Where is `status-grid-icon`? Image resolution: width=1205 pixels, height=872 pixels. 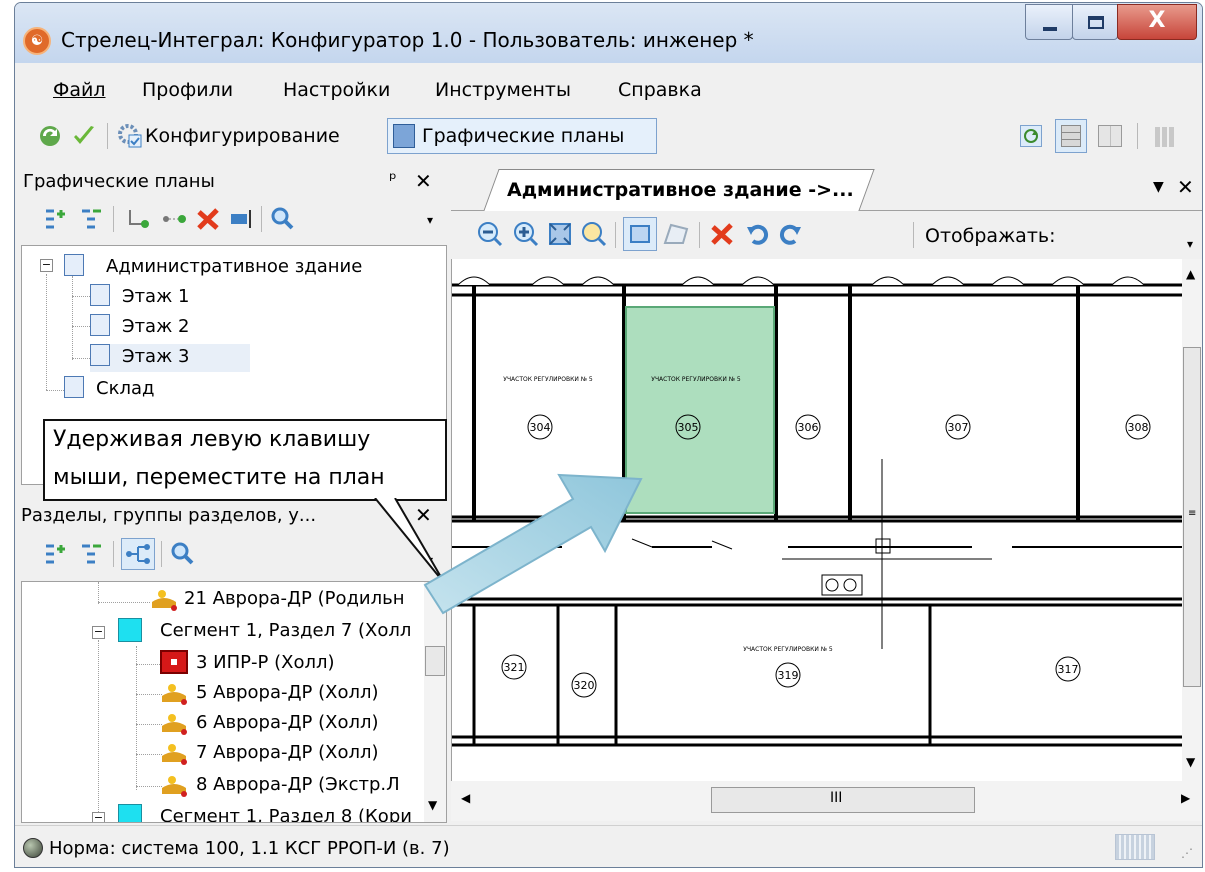
status-grid-icon is located at coordinates (1135, 847).